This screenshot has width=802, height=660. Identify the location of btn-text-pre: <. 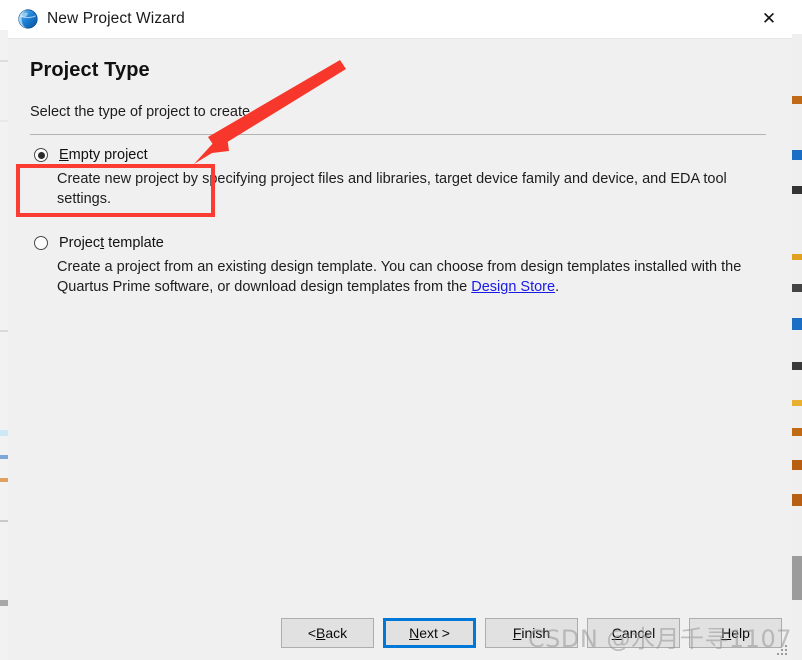
(312, 633).